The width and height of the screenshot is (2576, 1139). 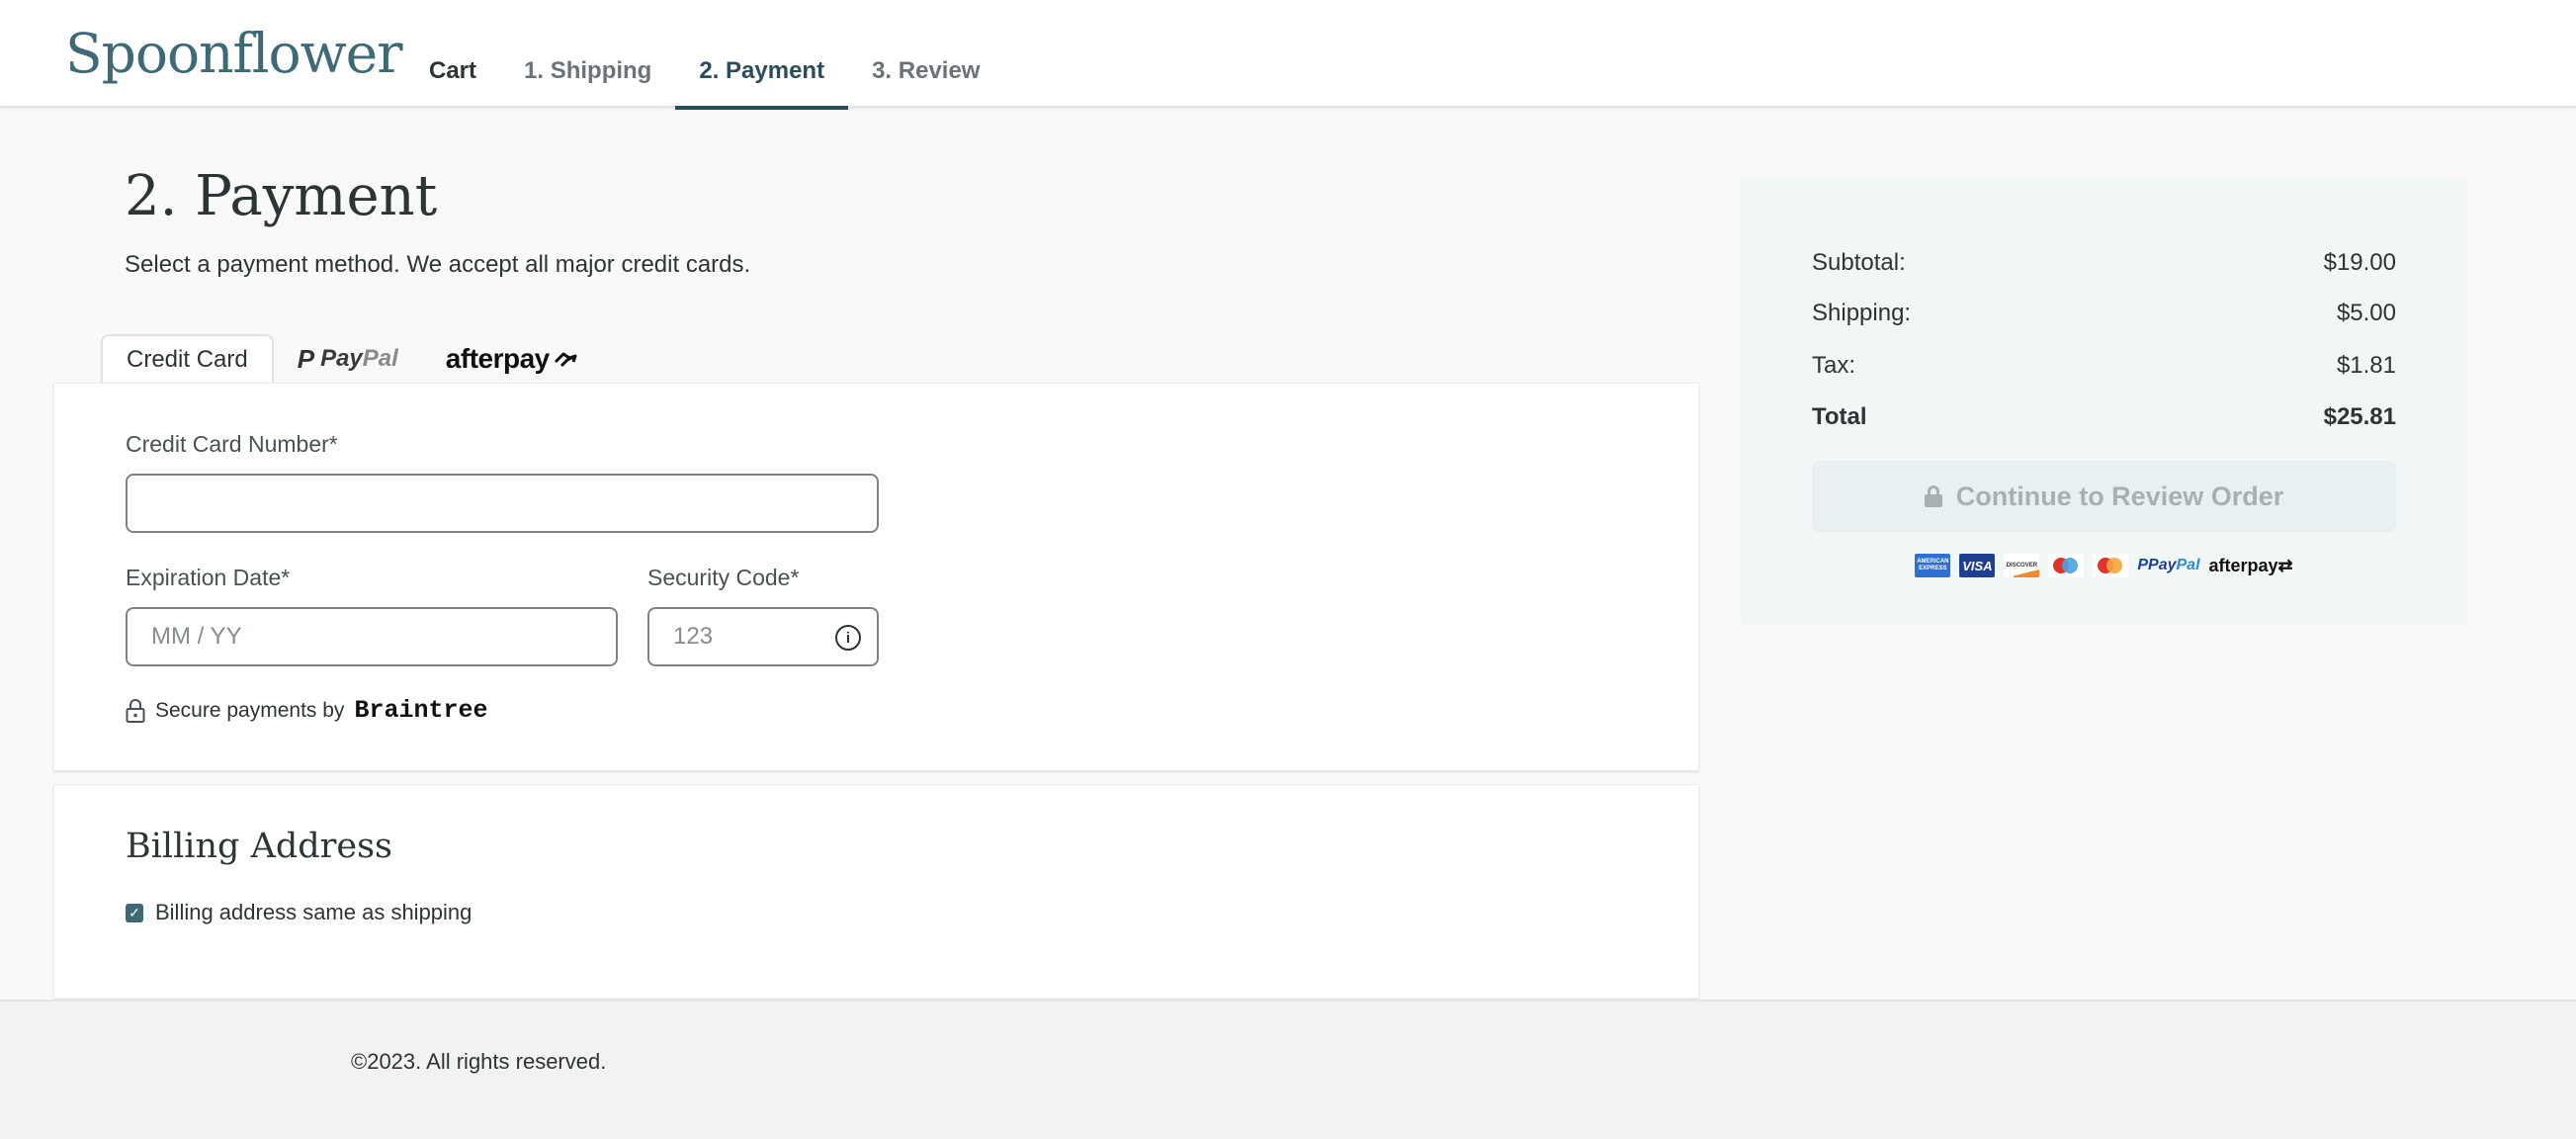 What do you see at coordinates (1859, 263) in the screenshot?
I see `subtotal-label: Subtotal:` at bounding box center [1859, 263].